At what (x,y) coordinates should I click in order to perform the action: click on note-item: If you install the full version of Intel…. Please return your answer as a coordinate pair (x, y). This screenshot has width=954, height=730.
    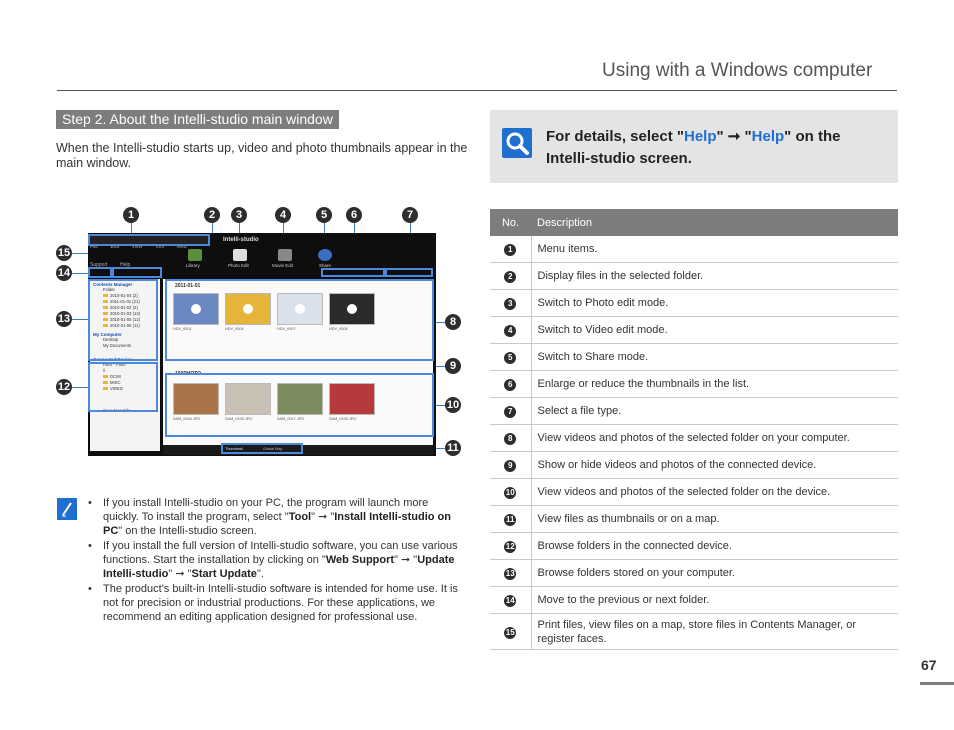
    Looking at the image, I should click on (275, 560).